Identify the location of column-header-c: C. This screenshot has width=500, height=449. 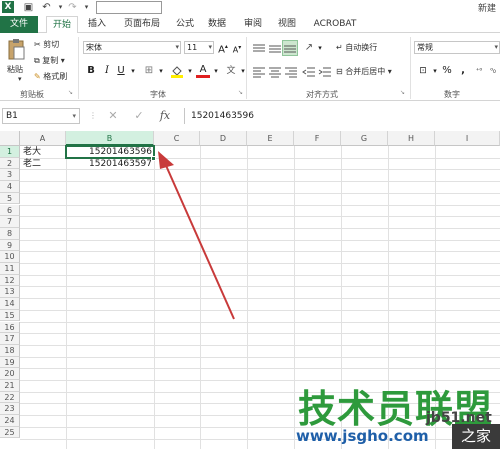
(177, 138).